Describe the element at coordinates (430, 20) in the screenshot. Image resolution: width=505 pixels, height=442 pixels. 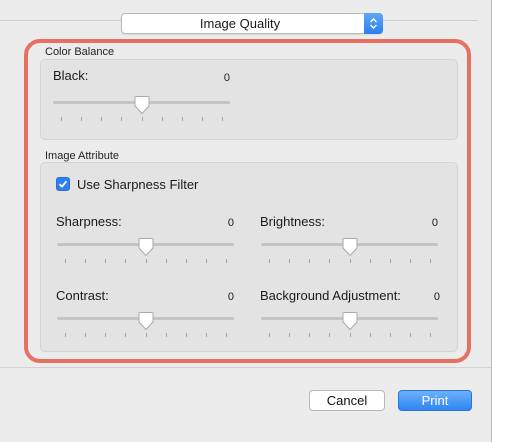
I see `popup-divider-right` at that location.